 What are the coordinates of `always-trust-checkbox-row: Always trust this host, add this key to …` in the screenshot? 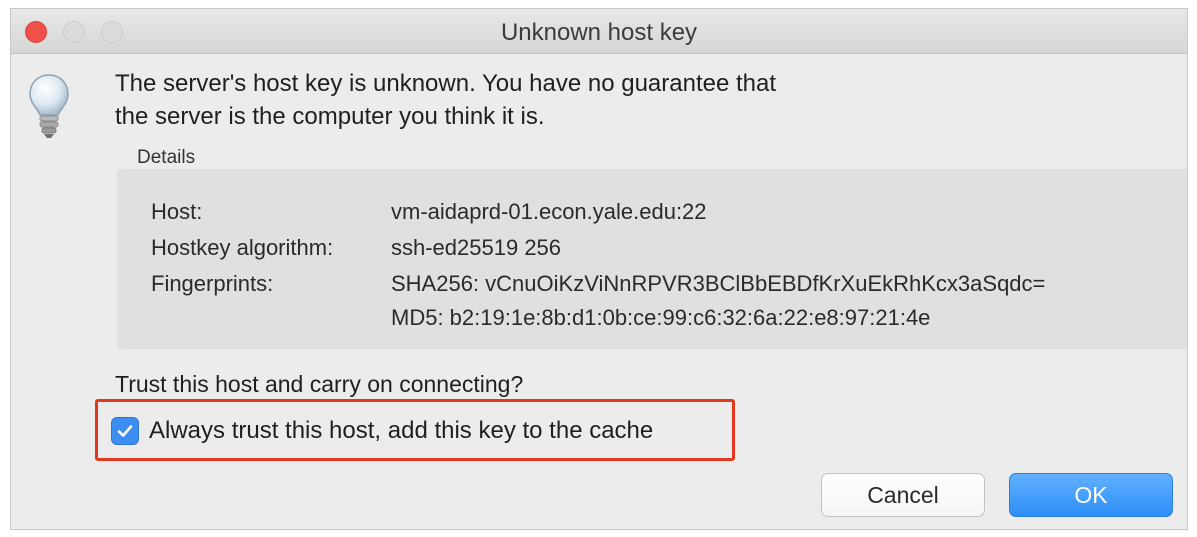 It's located at (382, 431).